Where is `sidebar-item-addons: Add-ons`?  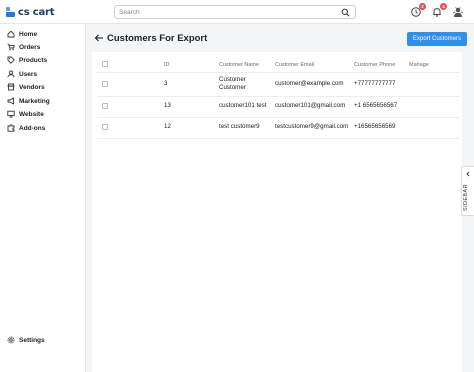
sidebar-item-addons: Add-ons is located at coordinates (26, 128).